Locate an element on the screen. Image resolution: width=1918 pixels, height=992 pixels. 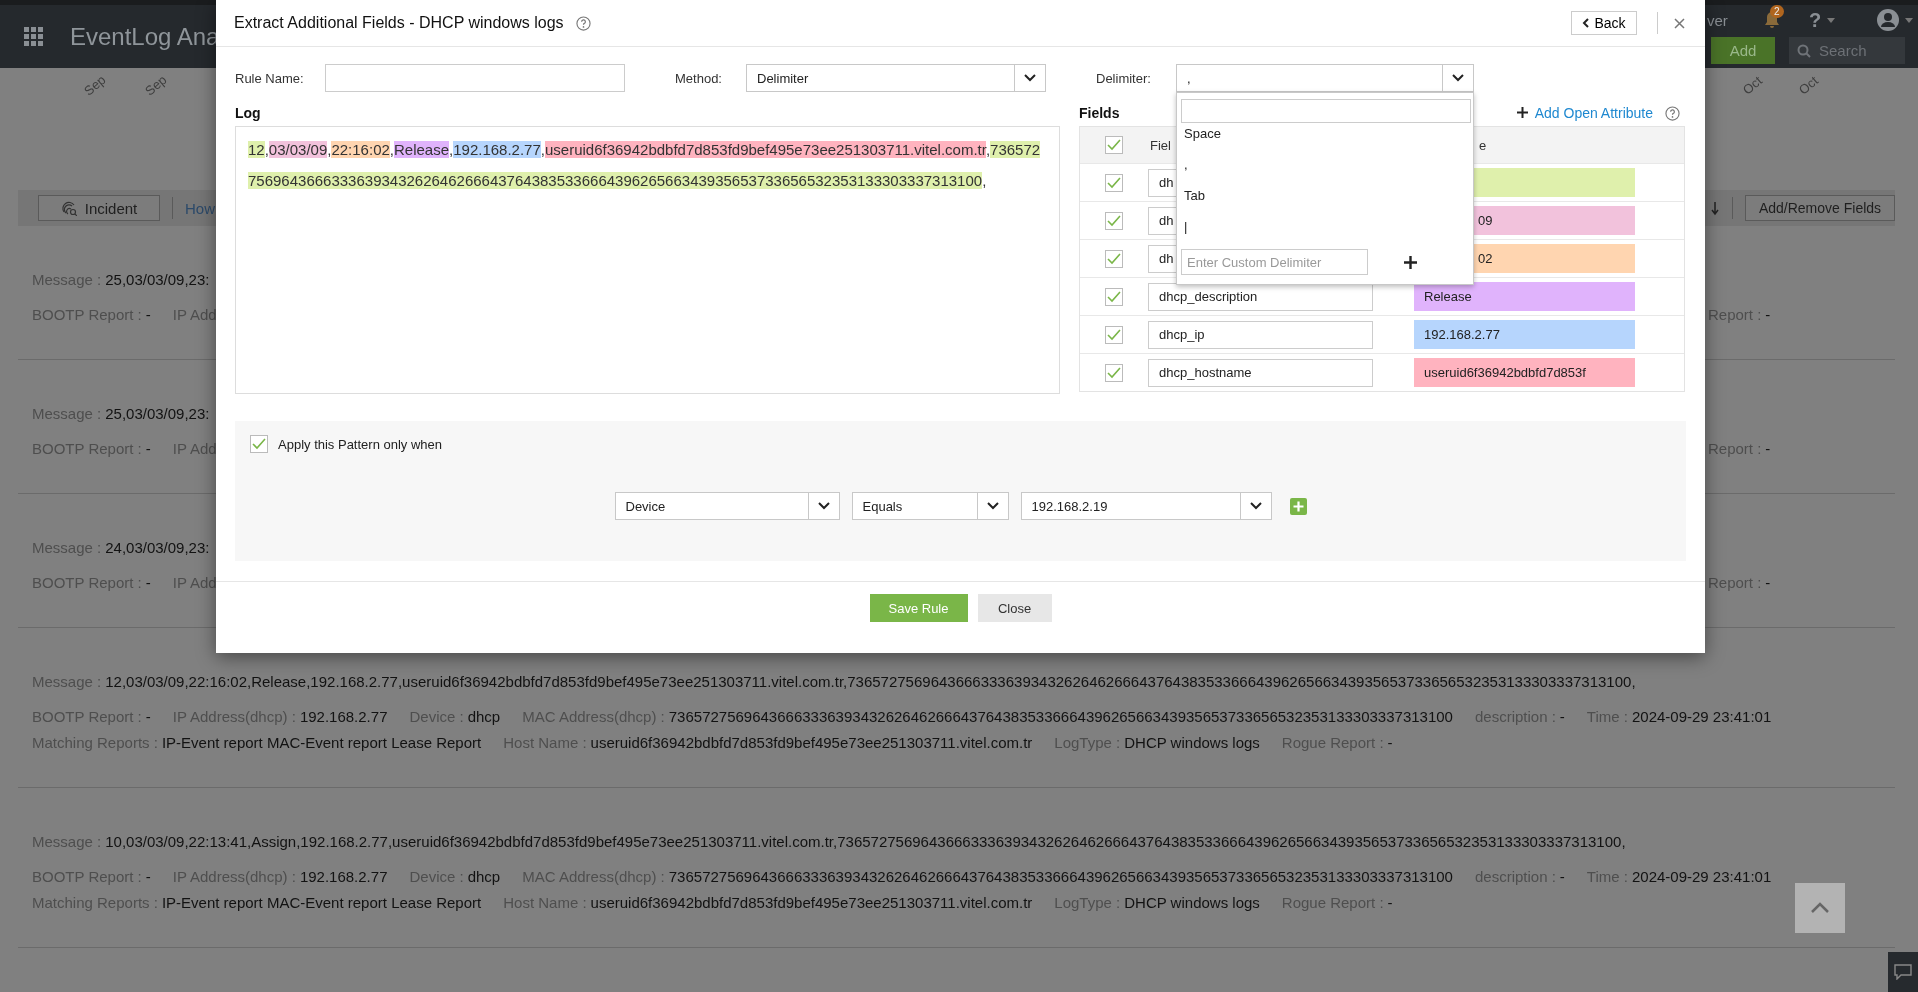
field-name-input: dhcp_description is located at coordinates (1260, 296).